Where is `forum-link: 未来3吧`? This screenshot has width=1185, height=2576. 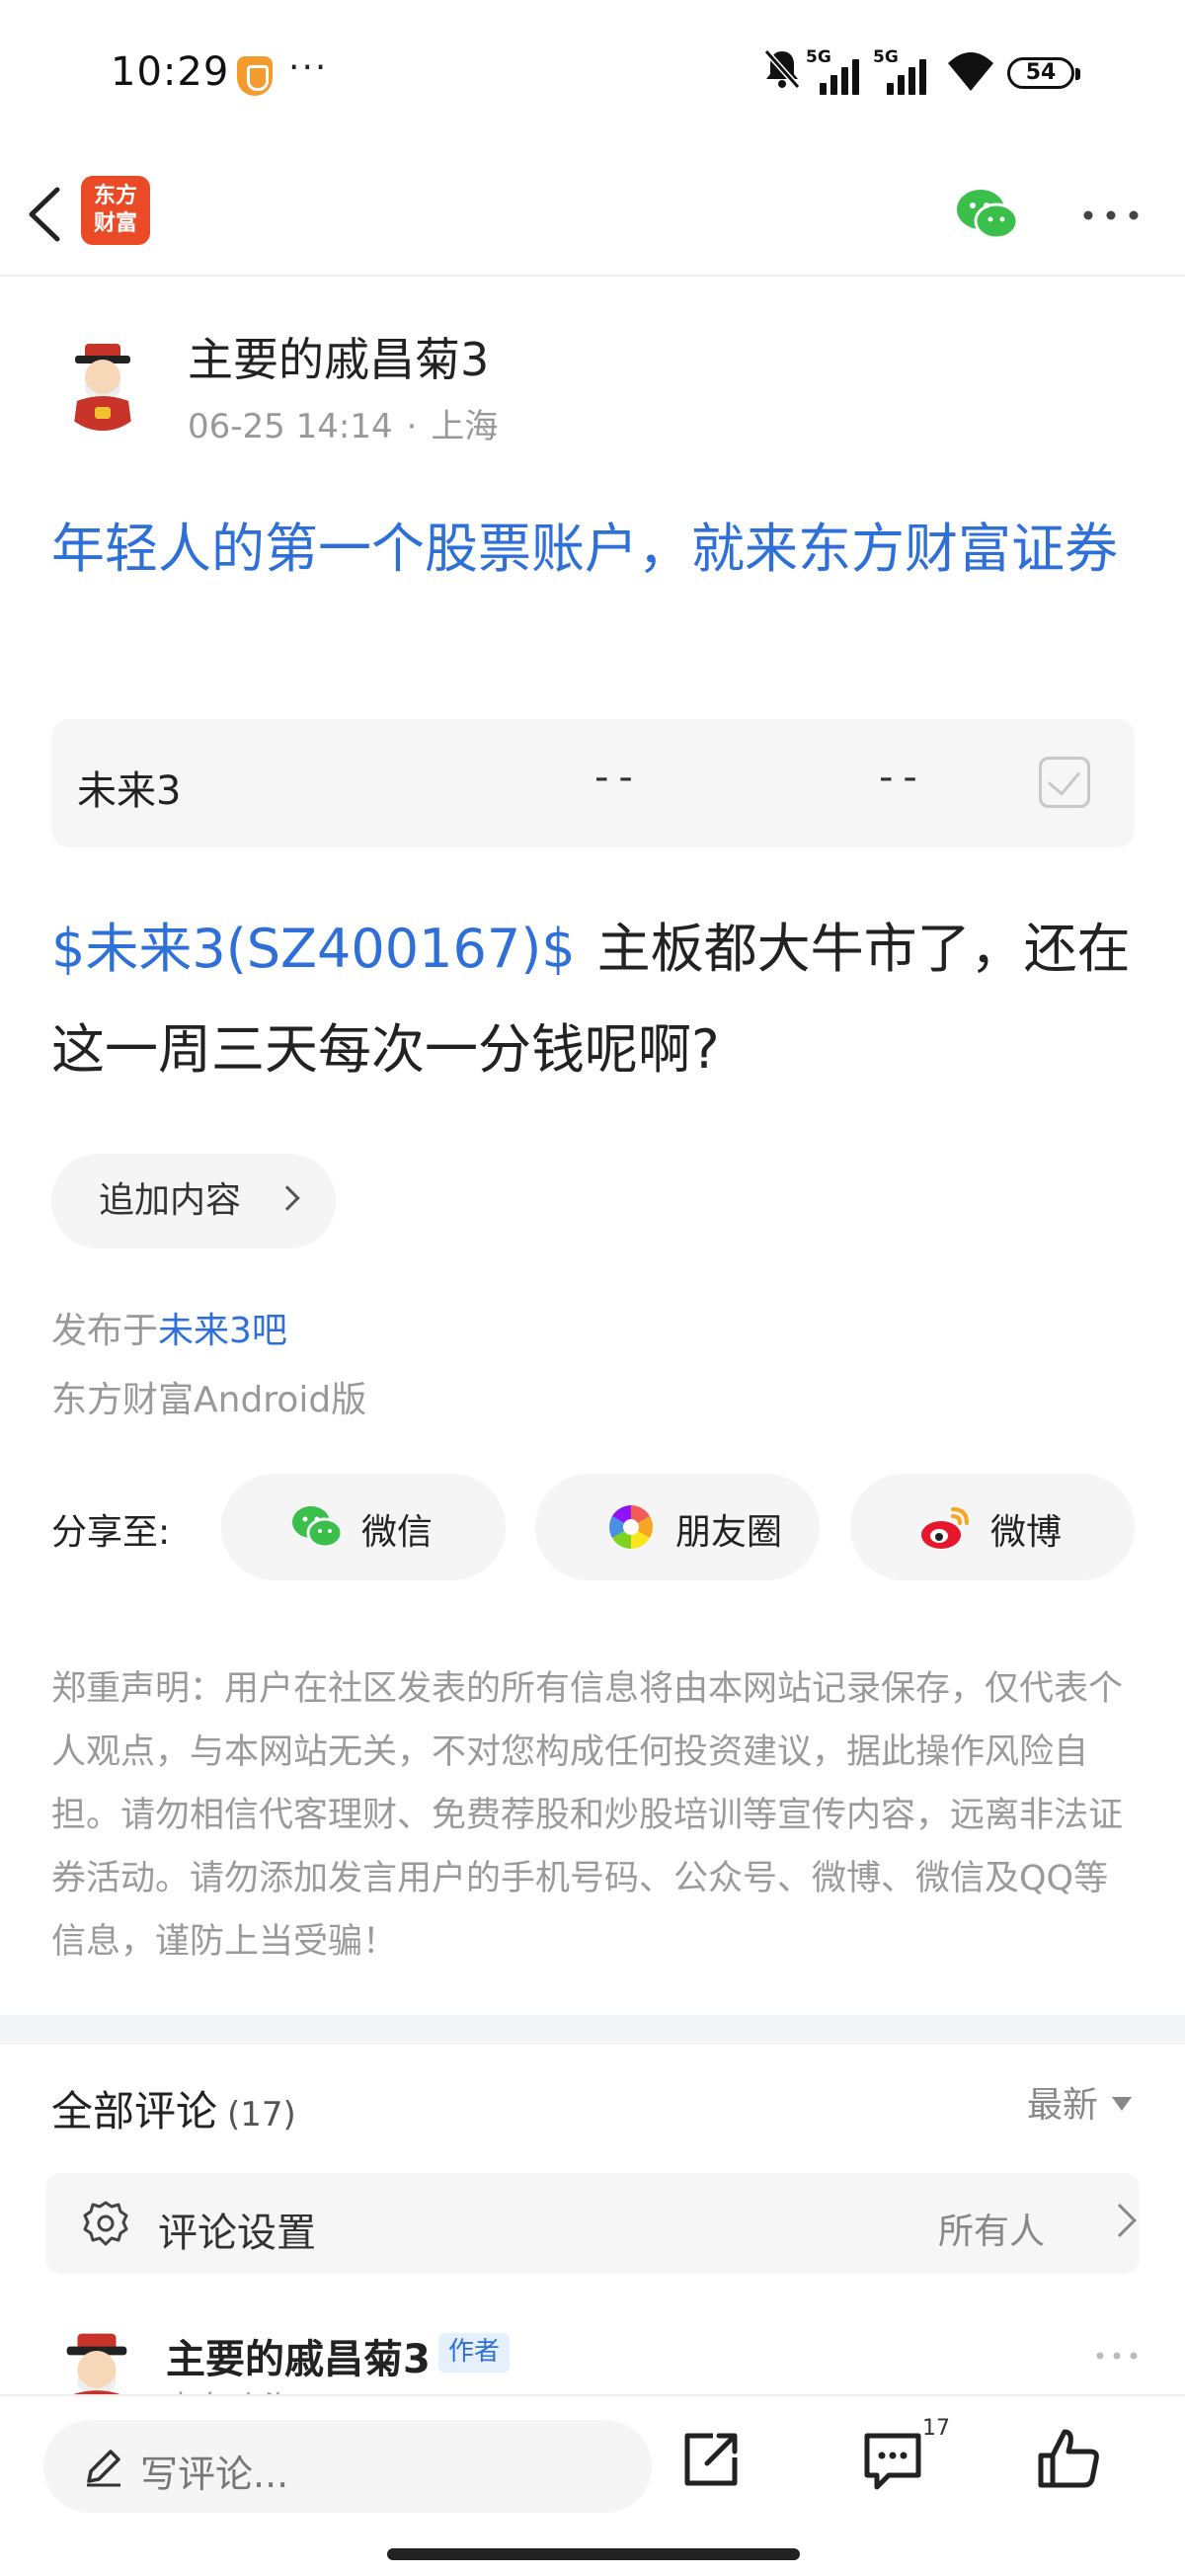
forum-link: 未来3吧 is located at coordinates (223, 1331).